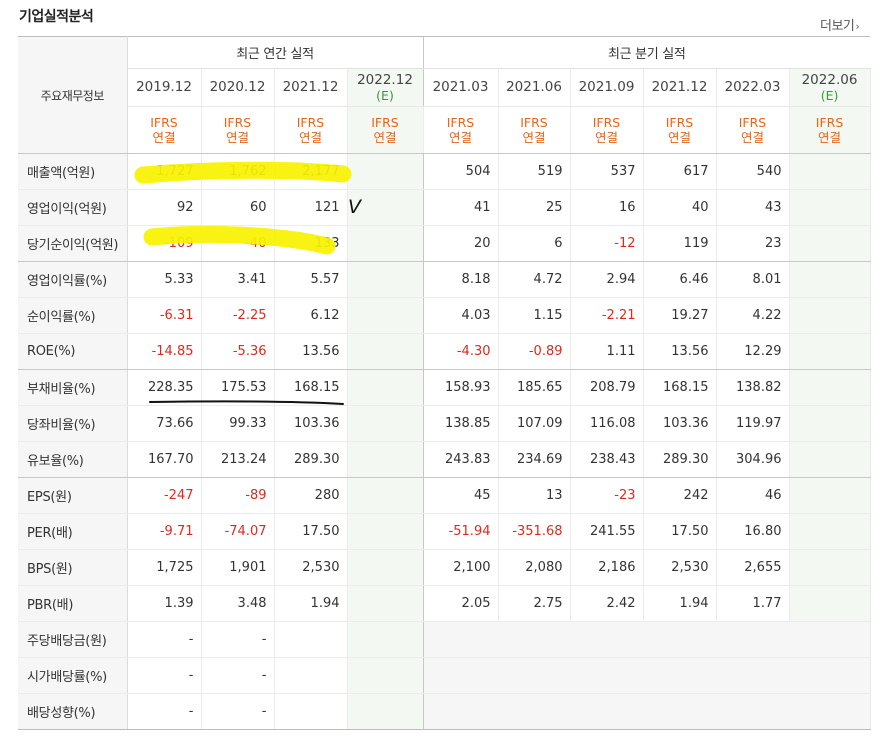 The width and height of the screenshot is (895, 746). What do you see at coordinates (461, 459) in the screenshot?
I see `value-cell: 243.83` at bounding box center [461, 459].